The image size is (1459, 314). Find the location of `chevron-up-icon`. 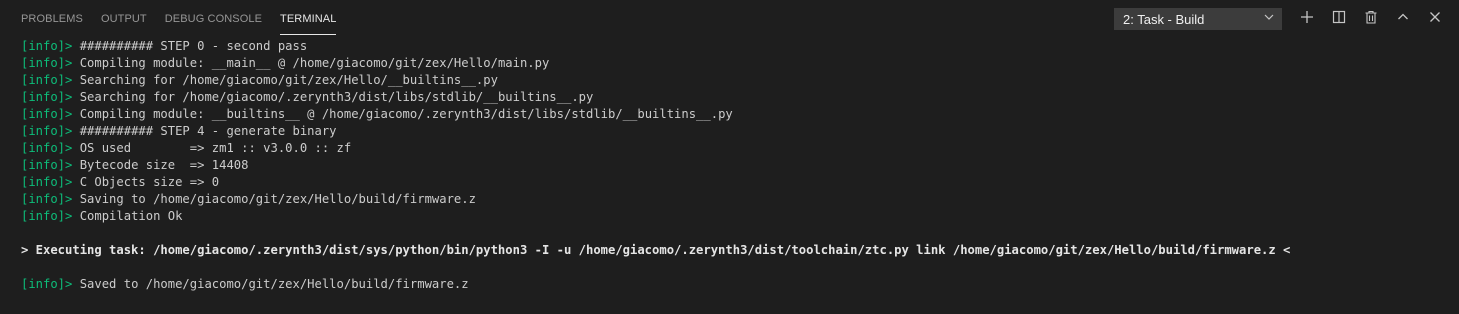

chevron-up-icon is located at coordinates (1403, 19).